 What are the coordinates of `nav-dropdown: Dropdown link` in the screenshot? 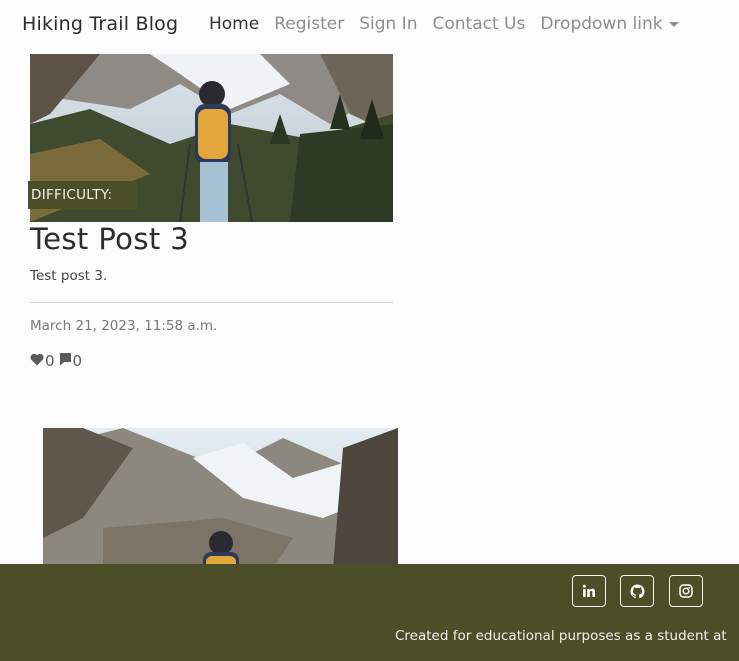 It's located at (609, 24).